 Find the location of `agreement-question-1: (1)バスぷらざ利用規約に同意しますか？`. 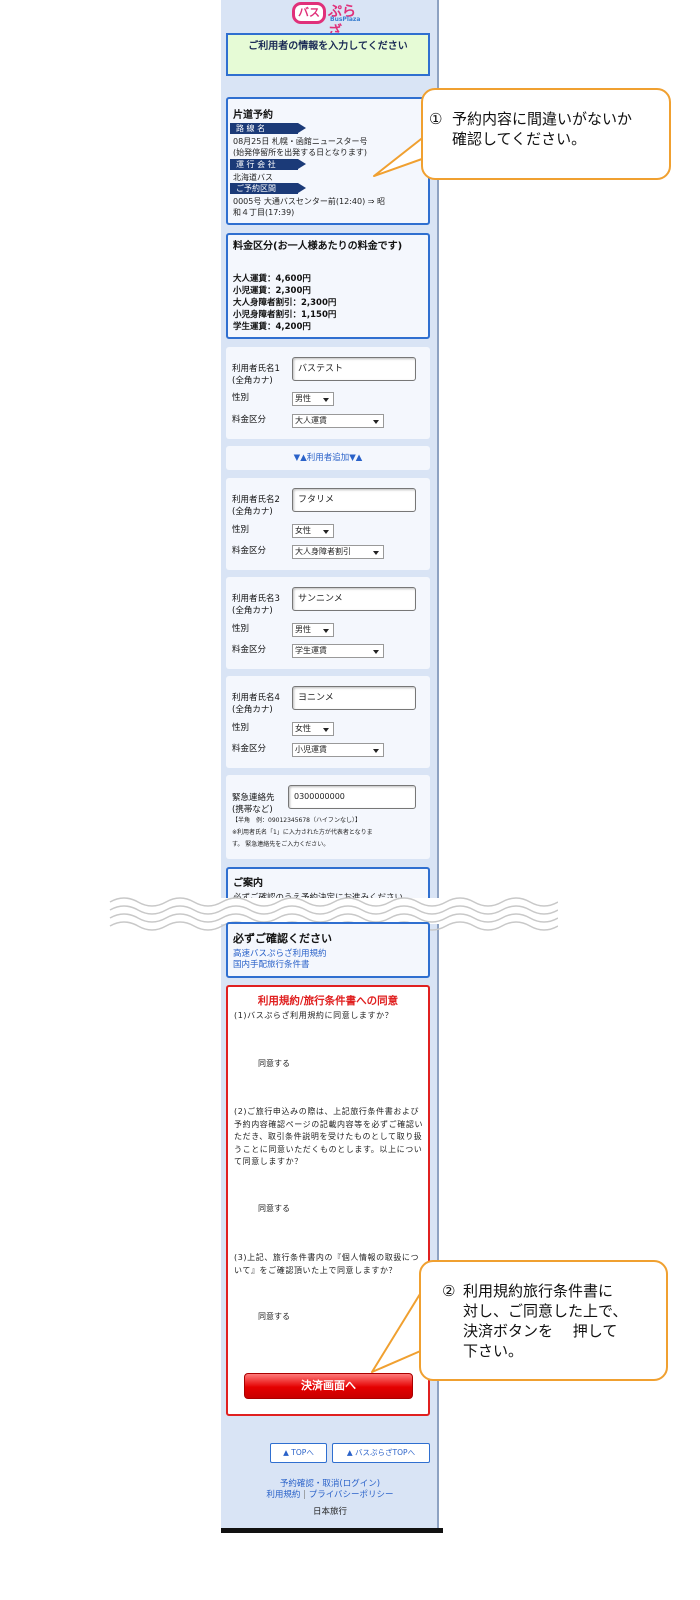

agreement-question-1: (1)バスぷらざ利用規約に同意しますか？ is located at coordinates (314, 1015).